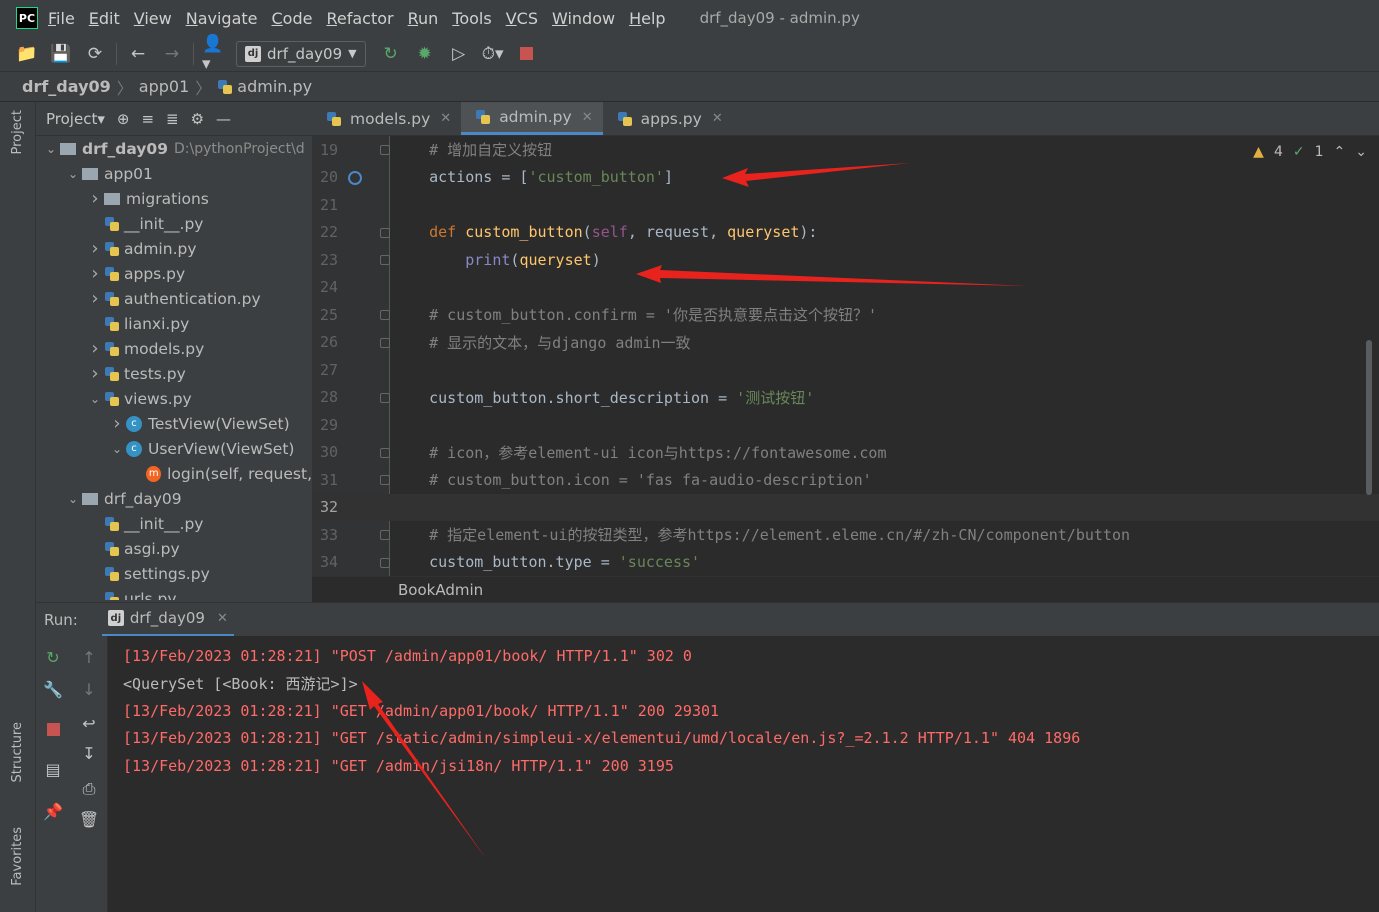 This screenshot has width=1379, height=912. What do you see at coordinates (355, 177) in the screenshot?
I see `override-gutter-icon` at bounding box center [355, 177].